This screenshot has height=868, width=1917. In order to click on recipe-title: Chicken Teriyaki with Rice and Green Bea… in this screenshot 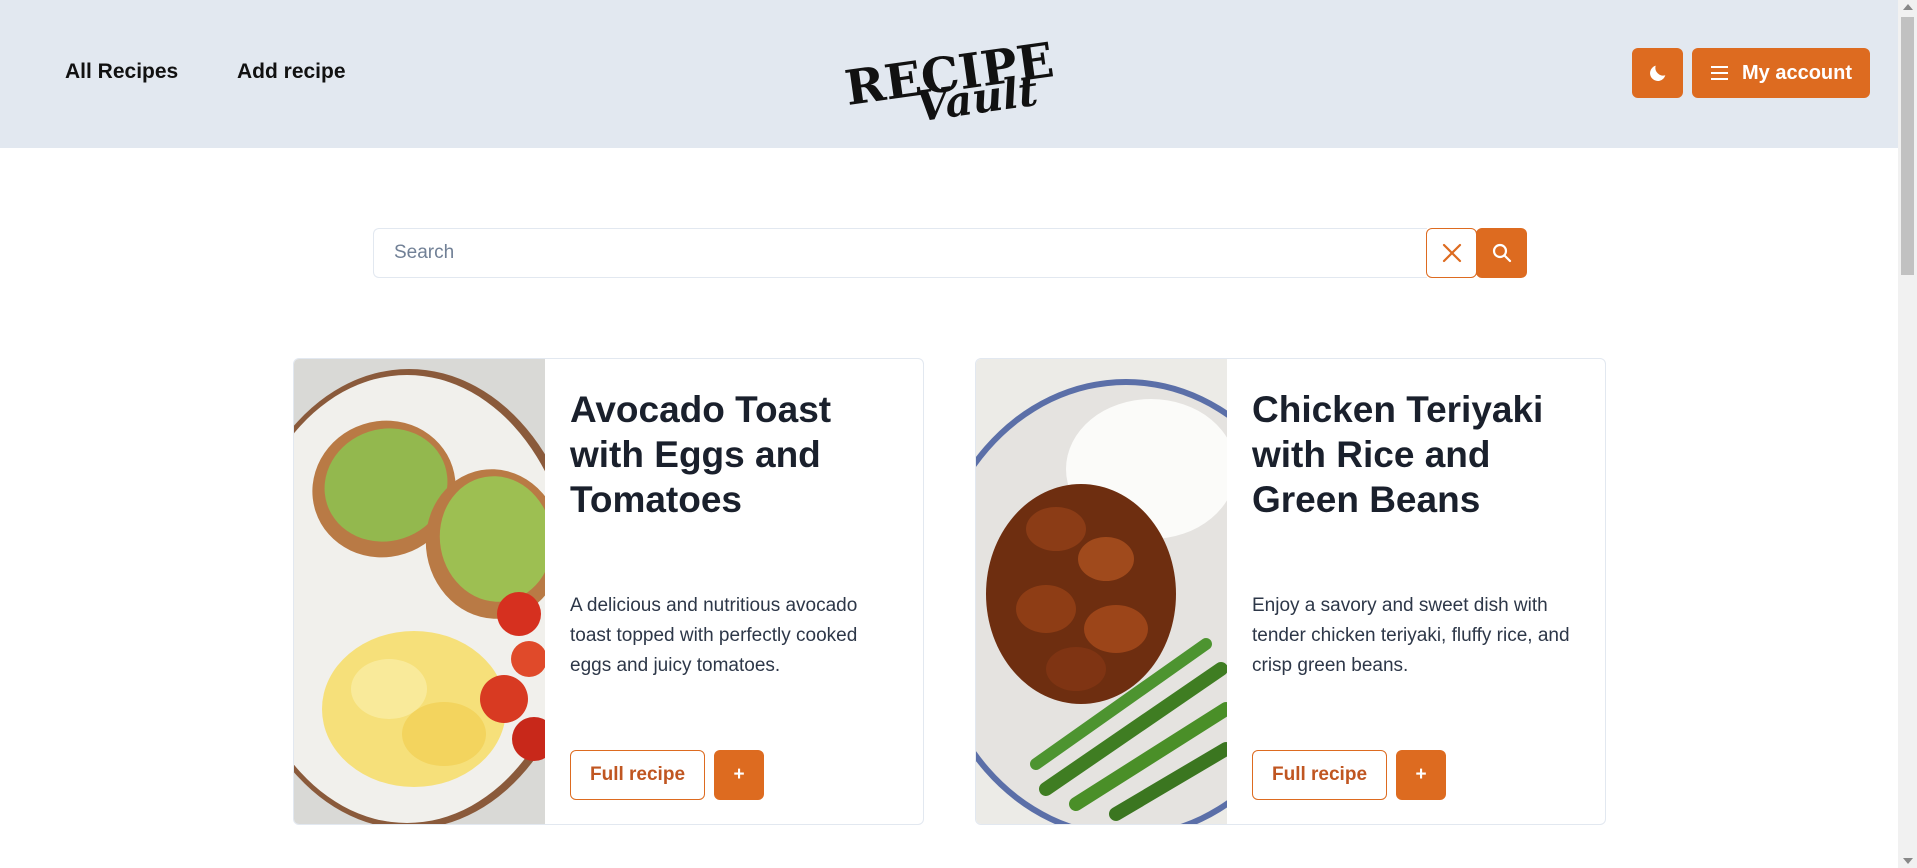, I will do `click(1398, 454)`.